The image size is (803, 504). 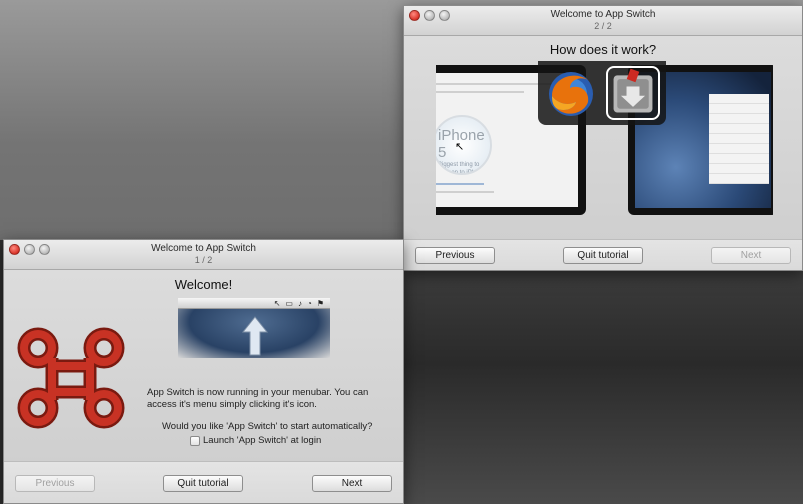 I want to click on flag-icon: ⚑, so click(x=320, y=303).